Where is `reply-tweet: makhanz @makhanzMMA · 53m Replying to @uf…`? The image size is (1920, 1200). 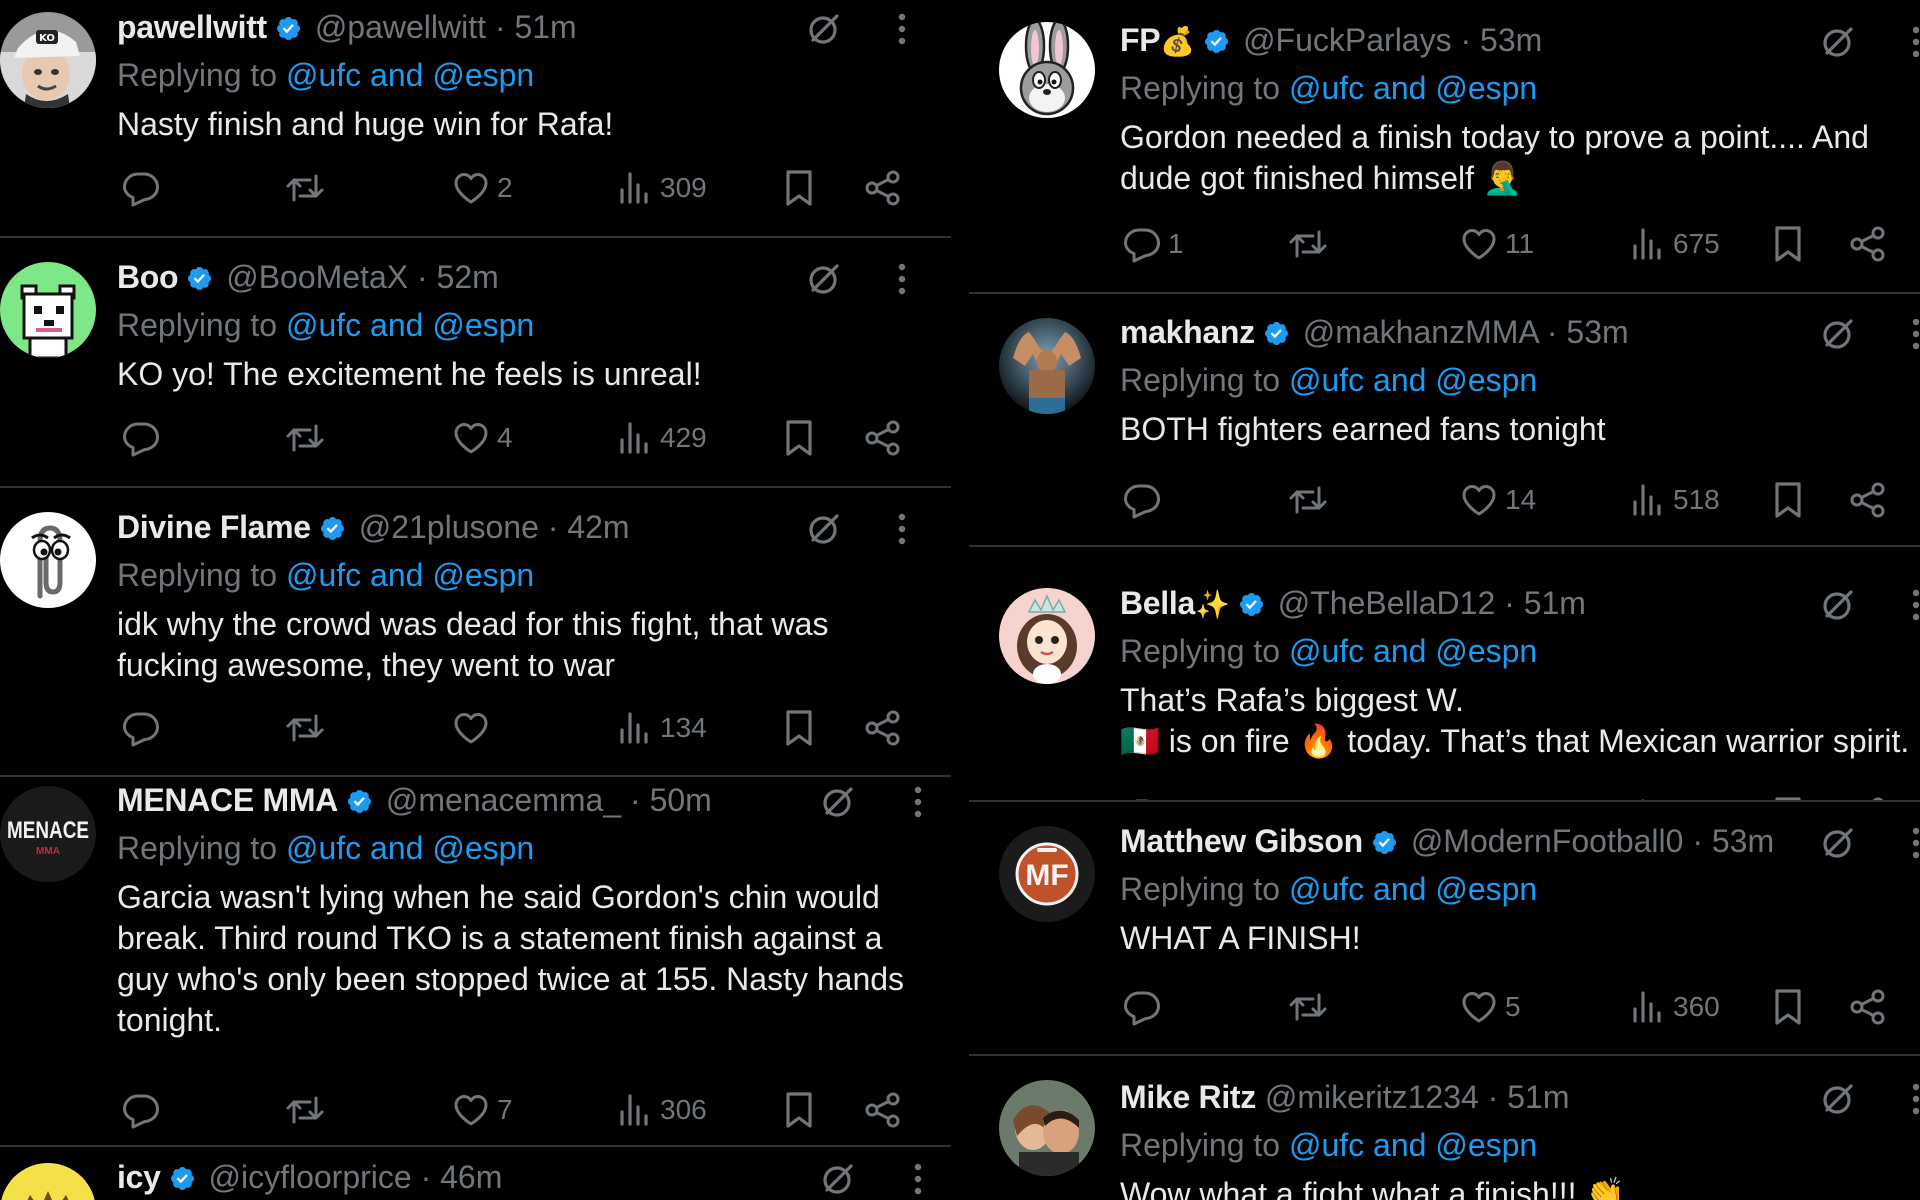 reply-tweet: makhanz @makhanzMMA · 53m Replying to @uf… is located at coordinates (1444, 420).